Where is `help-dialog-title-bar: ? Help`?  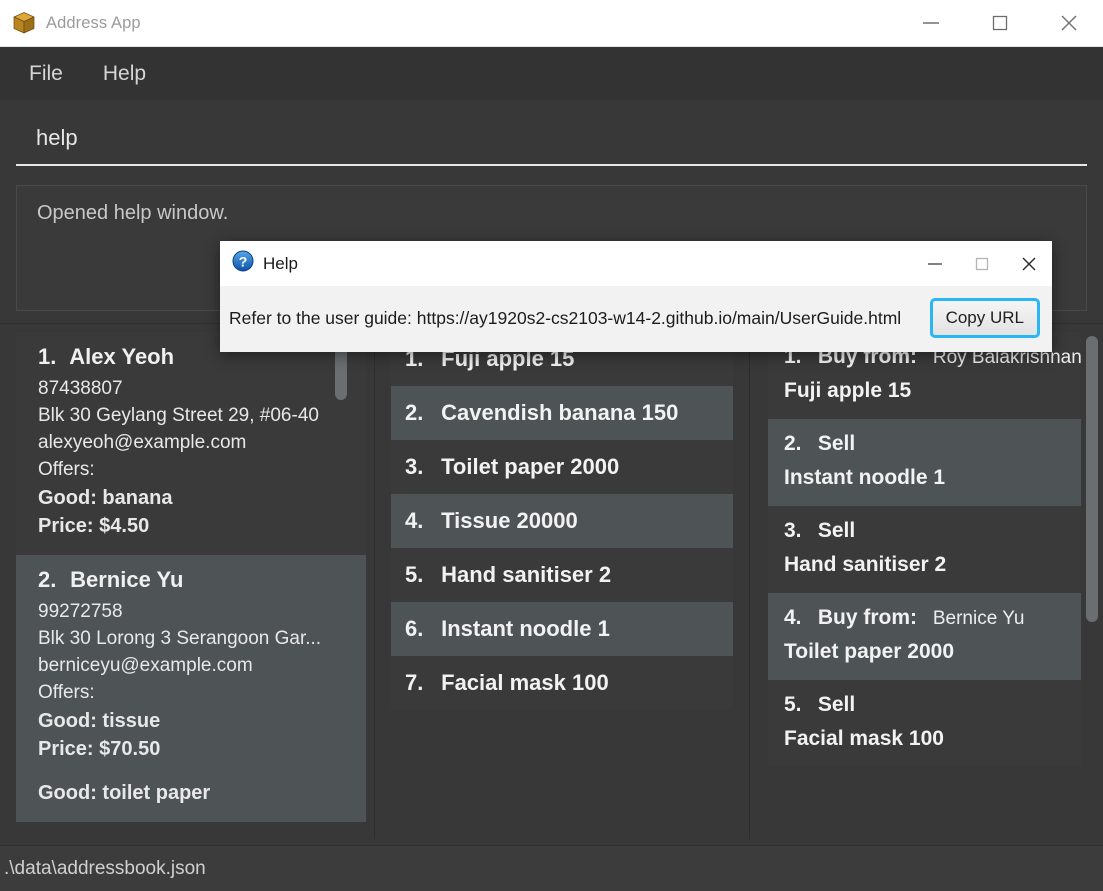 help-dialog-title-bar: ? Help is located at coordinates (636, 263).